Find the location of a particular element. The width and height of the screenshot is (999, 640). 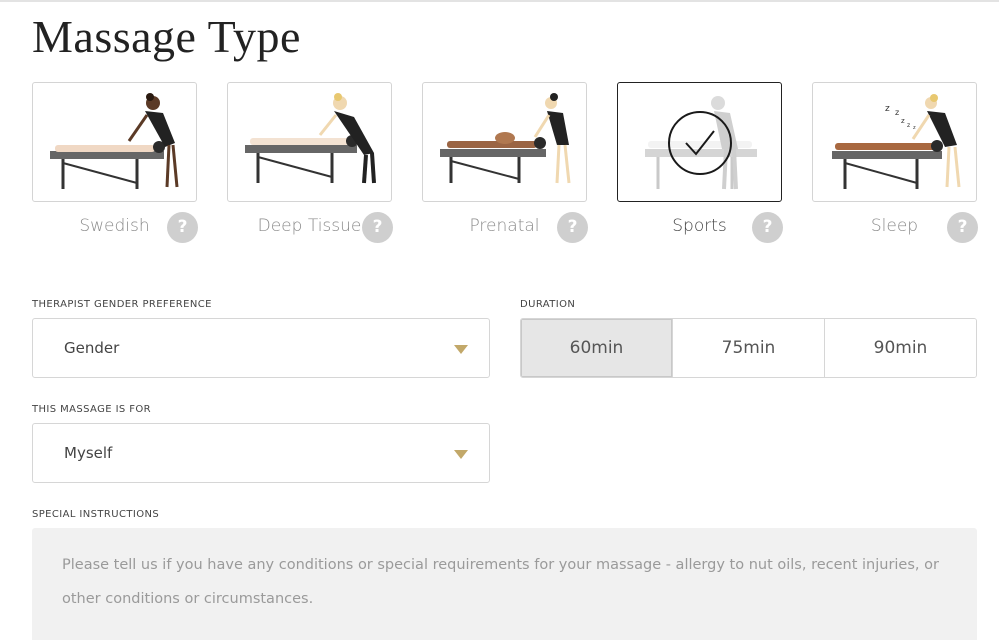

duration-selector: 60min 75min 90min is located at coordinates (748, 348).